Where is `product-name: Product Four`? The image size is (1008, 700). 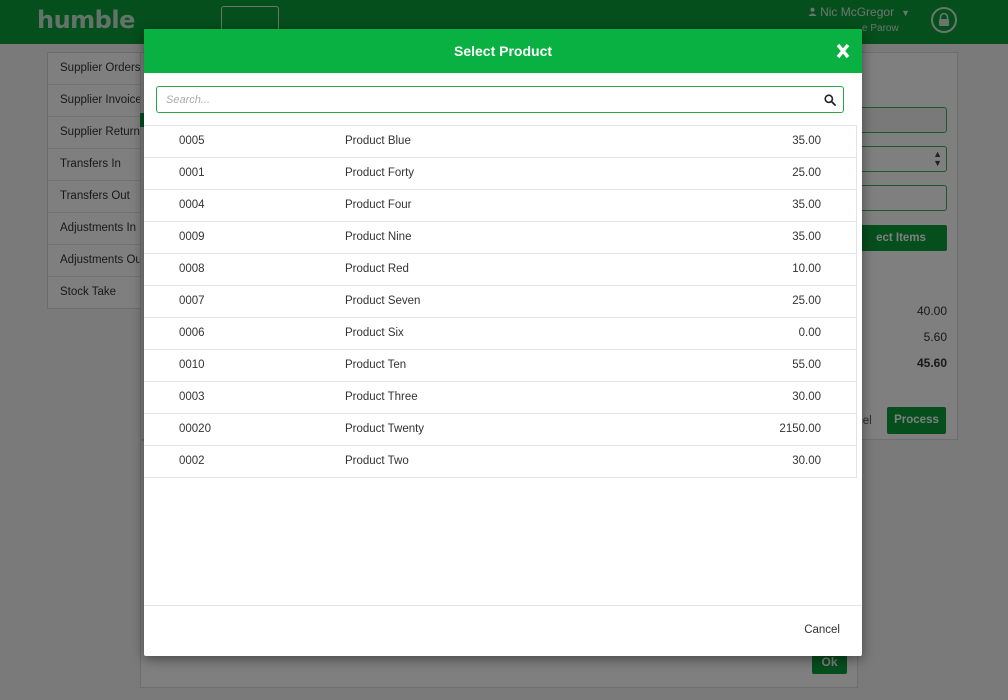
product-name: Product Four is located at coordinates (378, 205).